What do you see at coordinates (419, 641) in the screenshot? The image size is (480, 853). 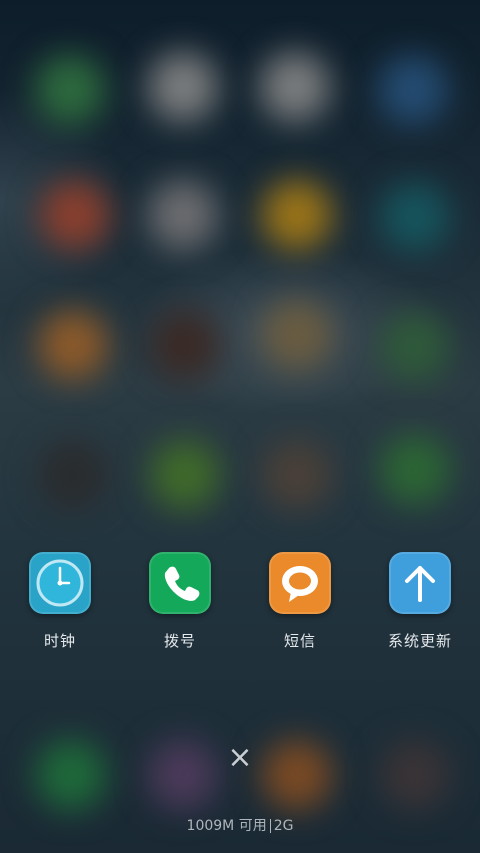 I see `app-label-system-update: 系统更新` at bounding box center [419, 641].